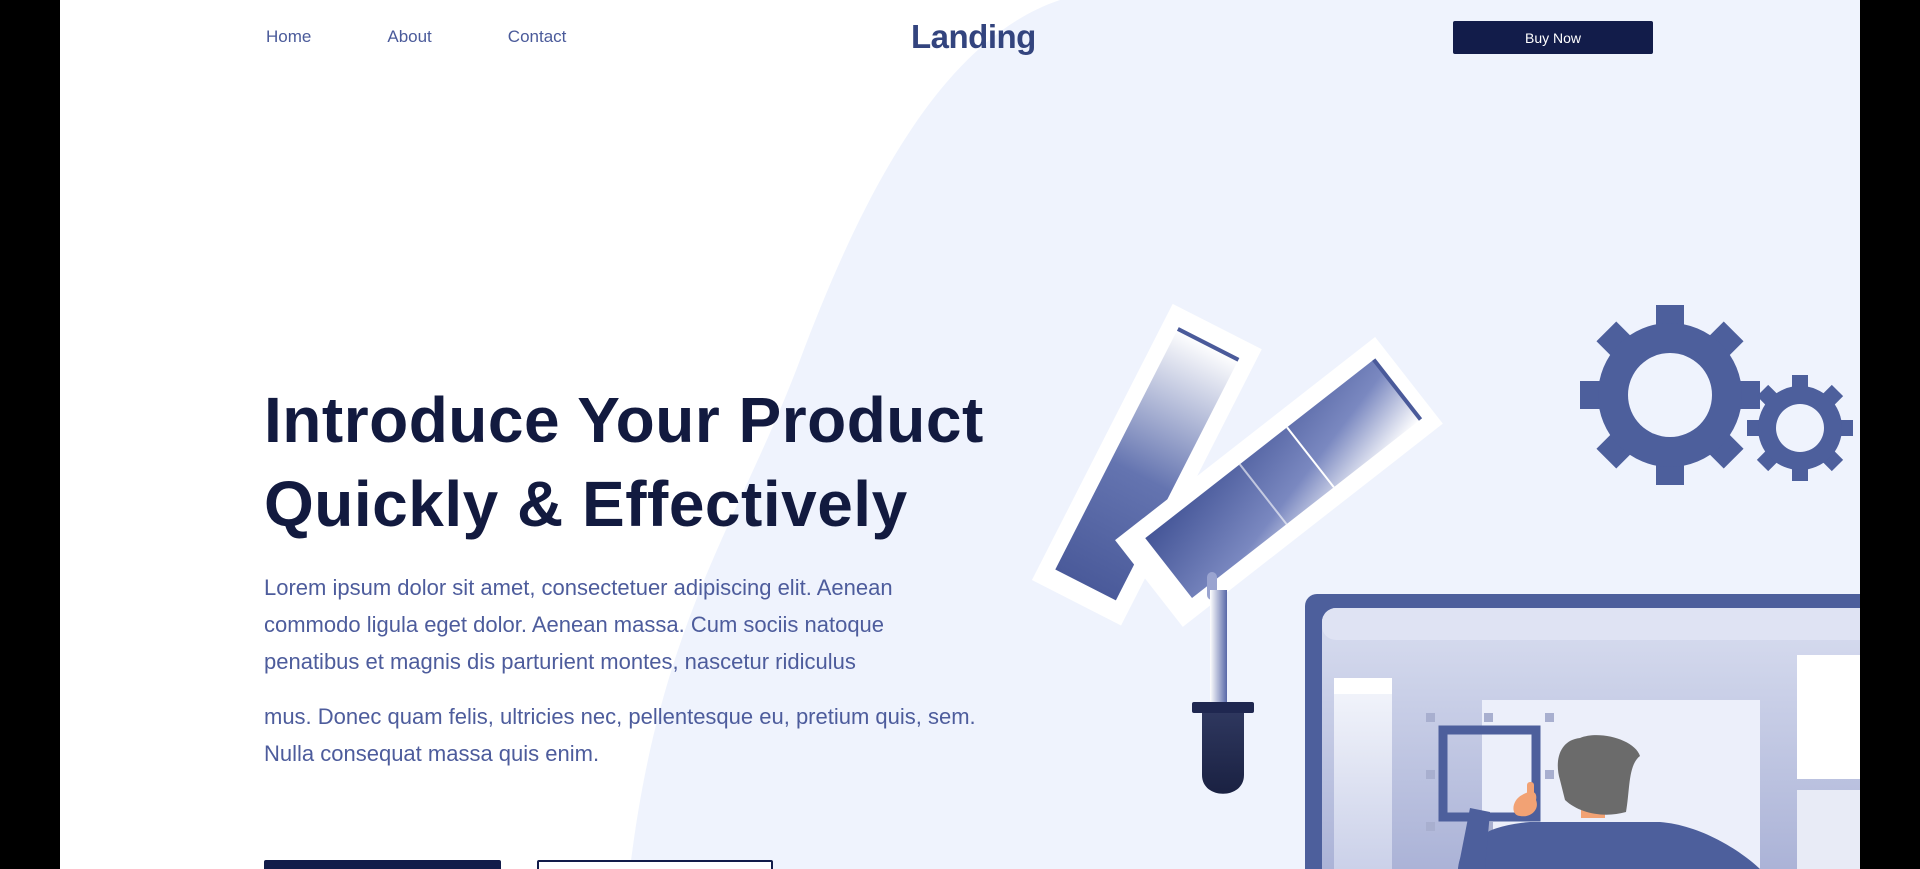 Image resolution: width=1920 pixels, height=869 pixels. I want to click on primary-cta-button, so click(382, 864).